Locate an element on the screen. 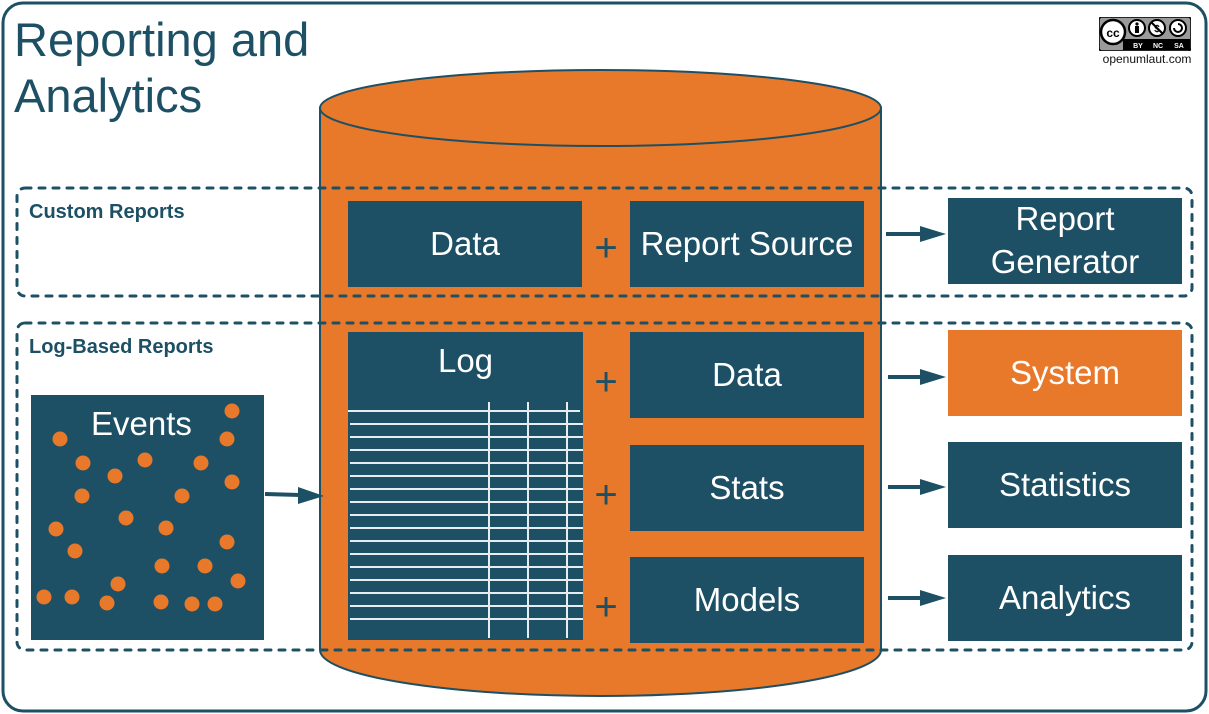  database-cylinder-top is located at coordinates (600, 108).